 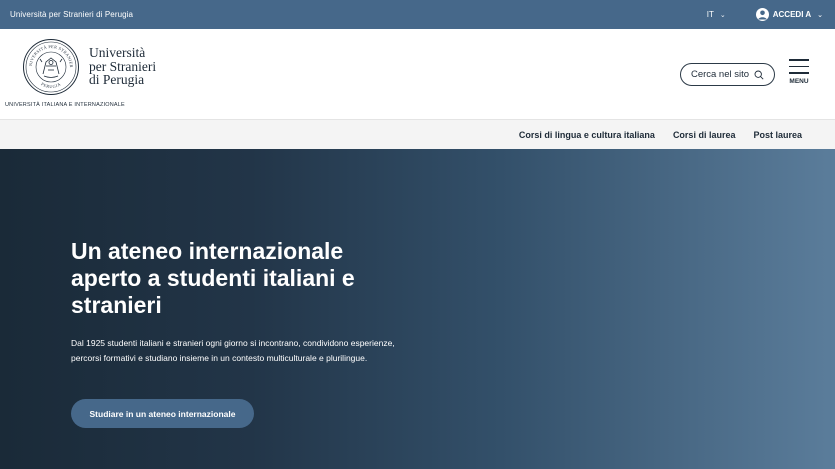 I want to click on logo-line-1: Università, so click(x=117, y=52).